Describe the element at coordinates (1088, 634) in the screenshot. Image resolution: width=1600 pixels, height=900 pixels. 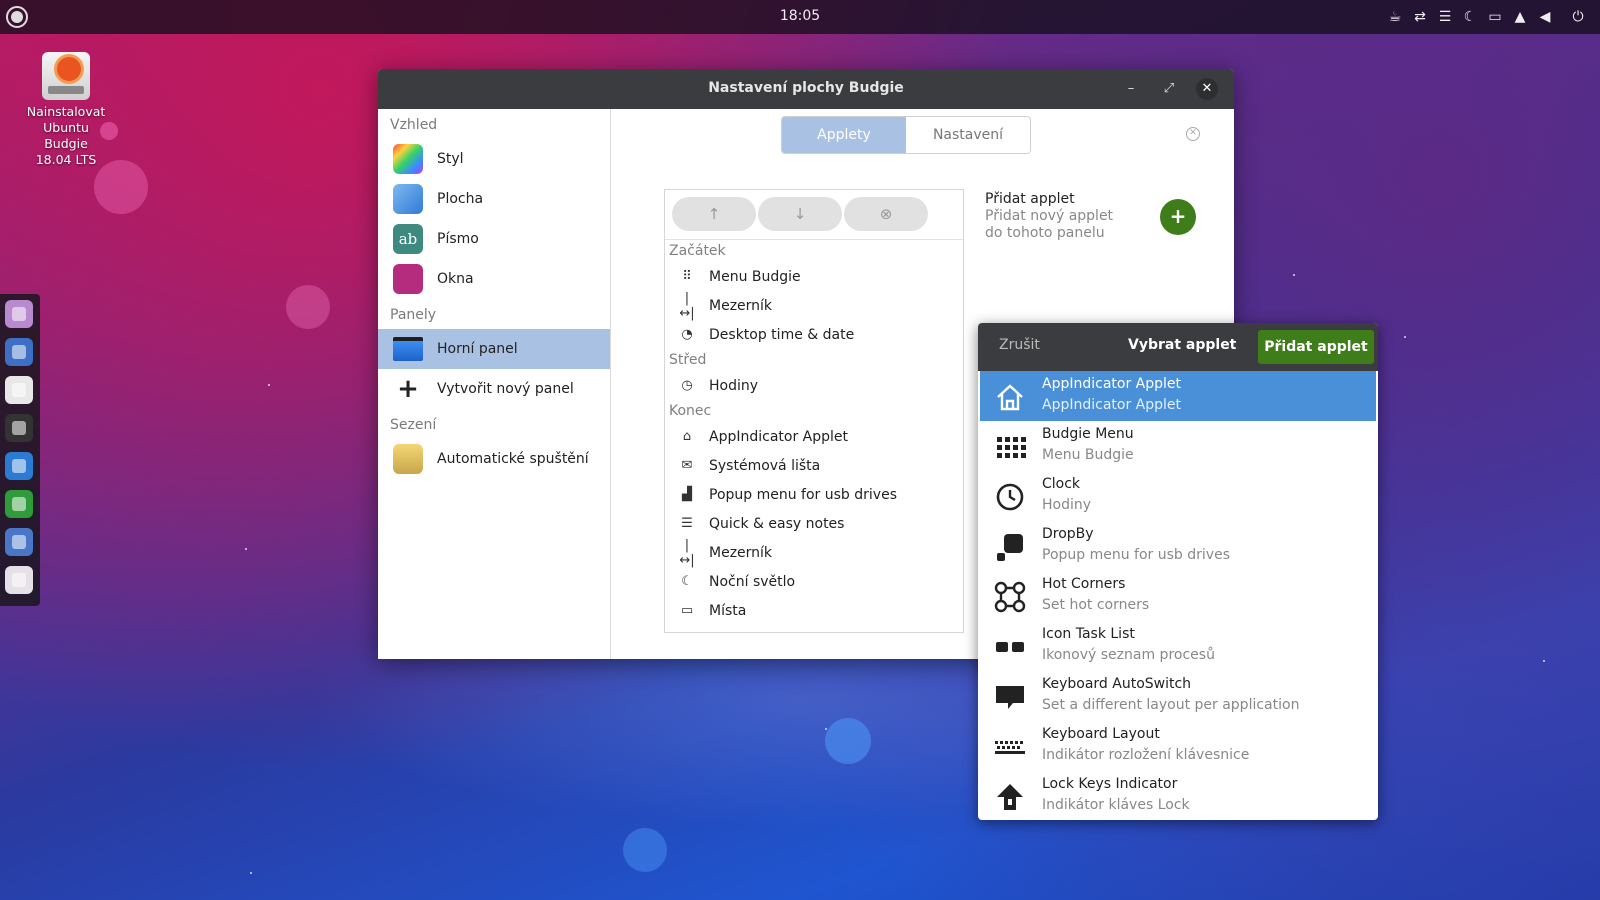
I see `applet-name: Icon Task List` at that location.